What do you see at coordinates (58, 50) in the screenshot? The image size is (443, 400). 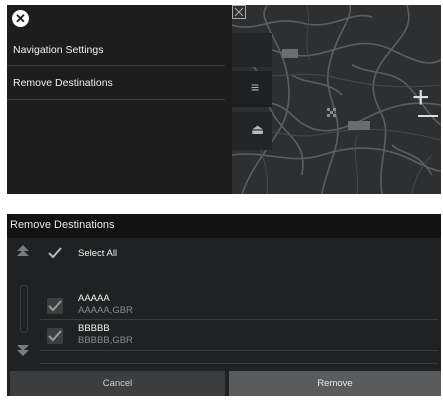 I see `menu-item-label: Navigation Settings` at bounding box center [58, 50].